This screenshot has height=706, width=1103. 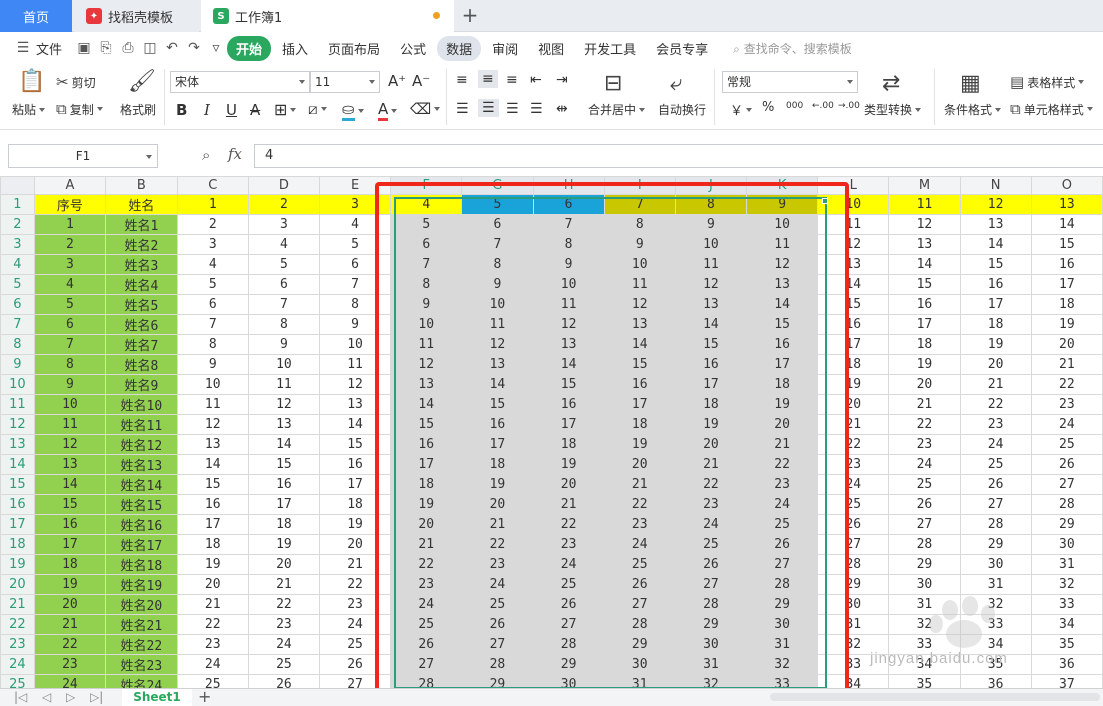 What do you see at coordinates (141, 224) in the screenshot?
I see `cell-b2: 姓名1` at bounding box center [141, 224].